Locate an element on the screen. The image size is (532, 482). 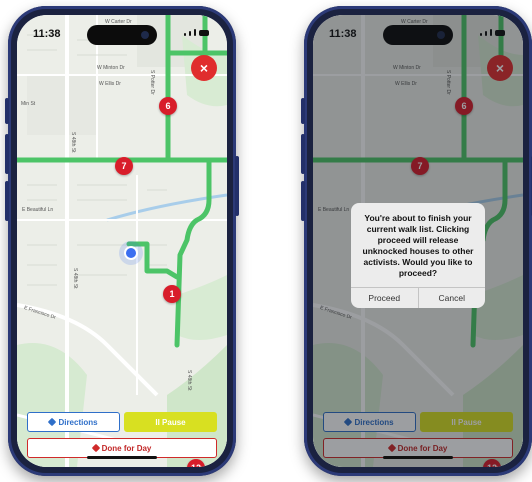
house-marker: 6 is located at coordinates (168, 106).